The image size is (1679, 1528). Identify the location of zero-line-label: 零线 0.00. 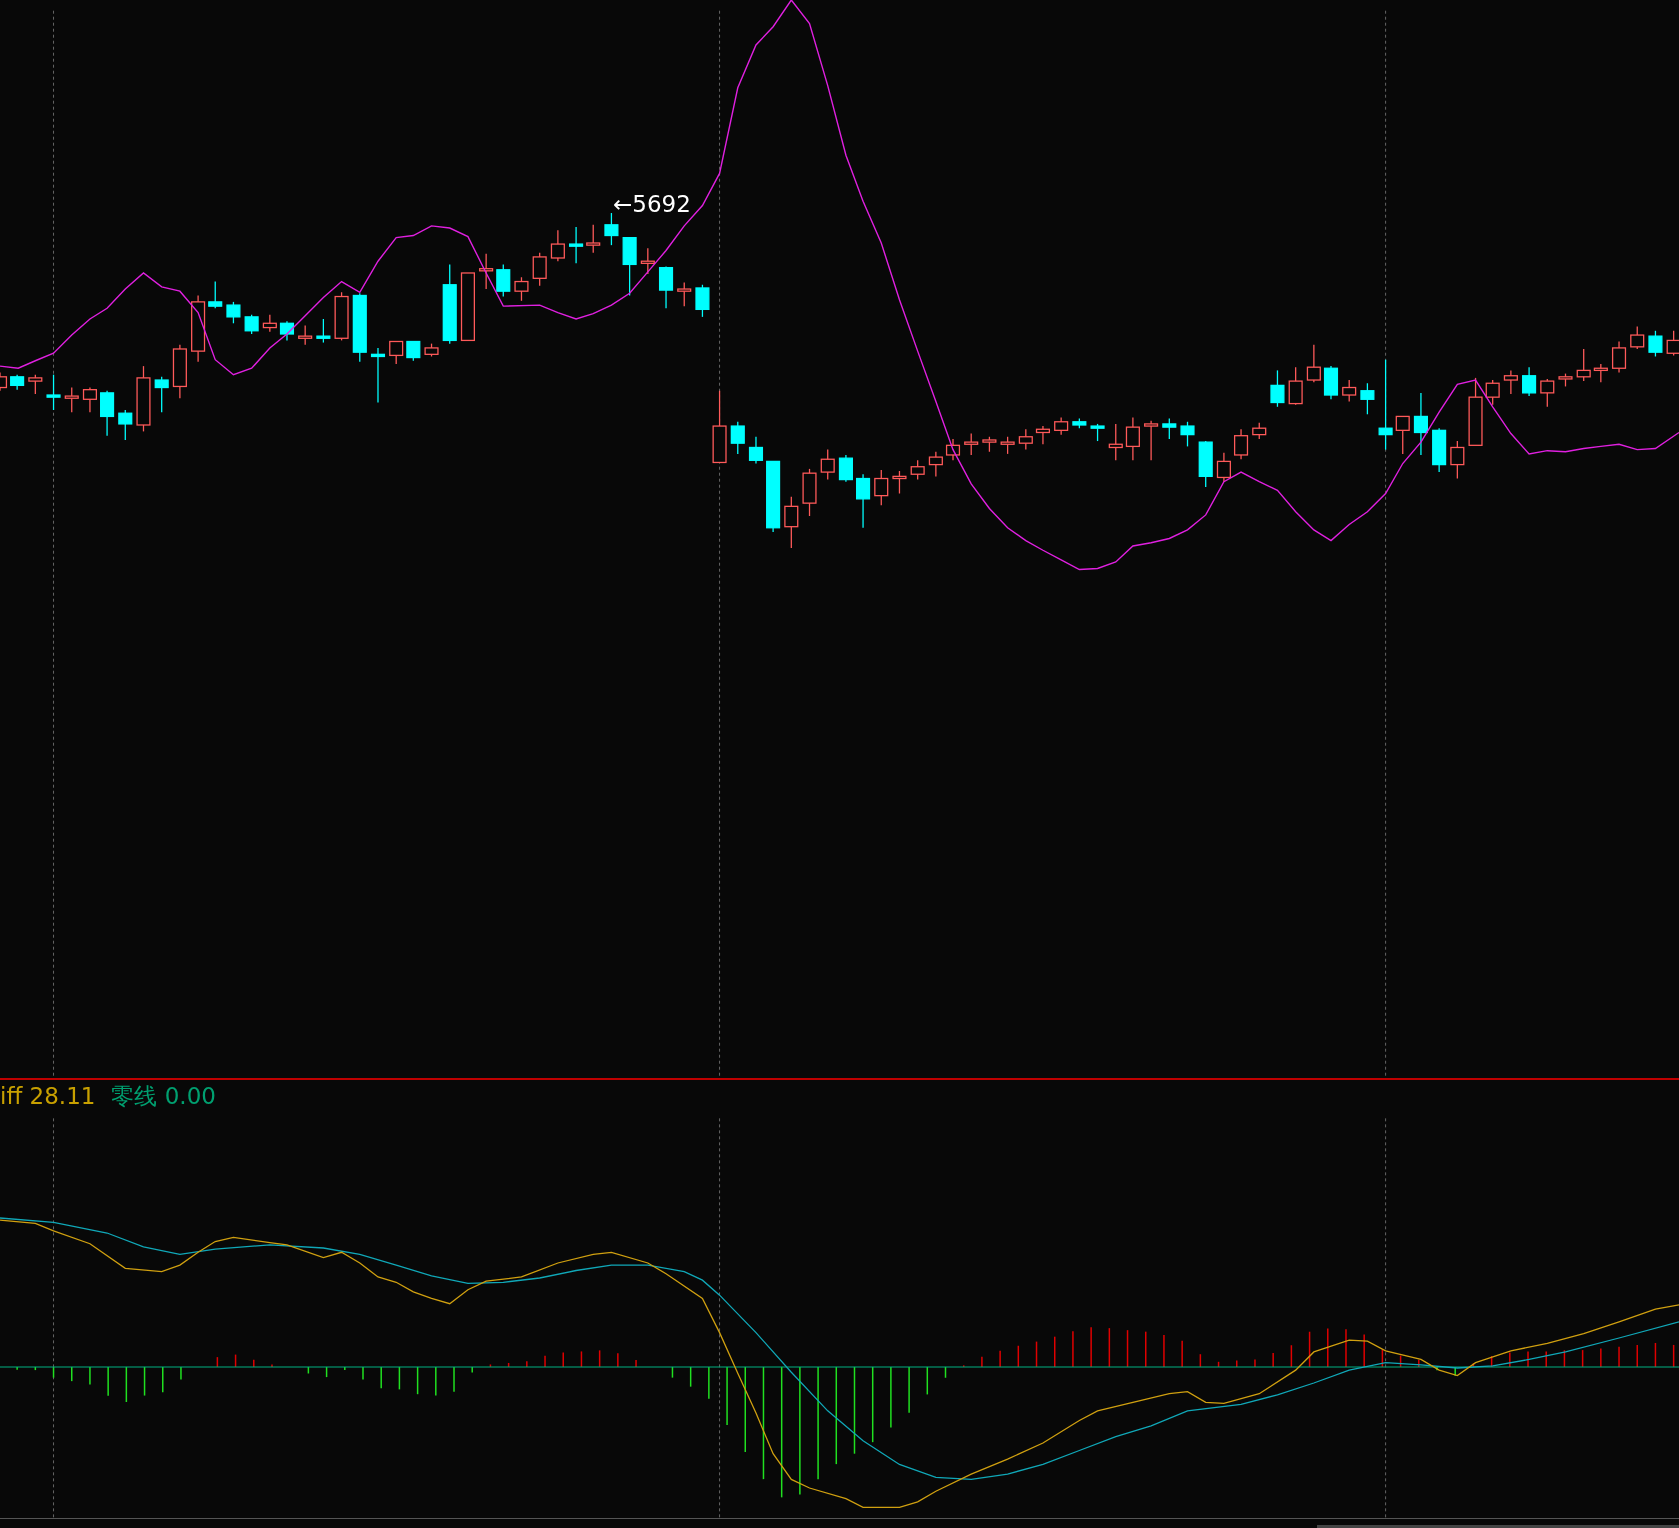
(163, 1096).